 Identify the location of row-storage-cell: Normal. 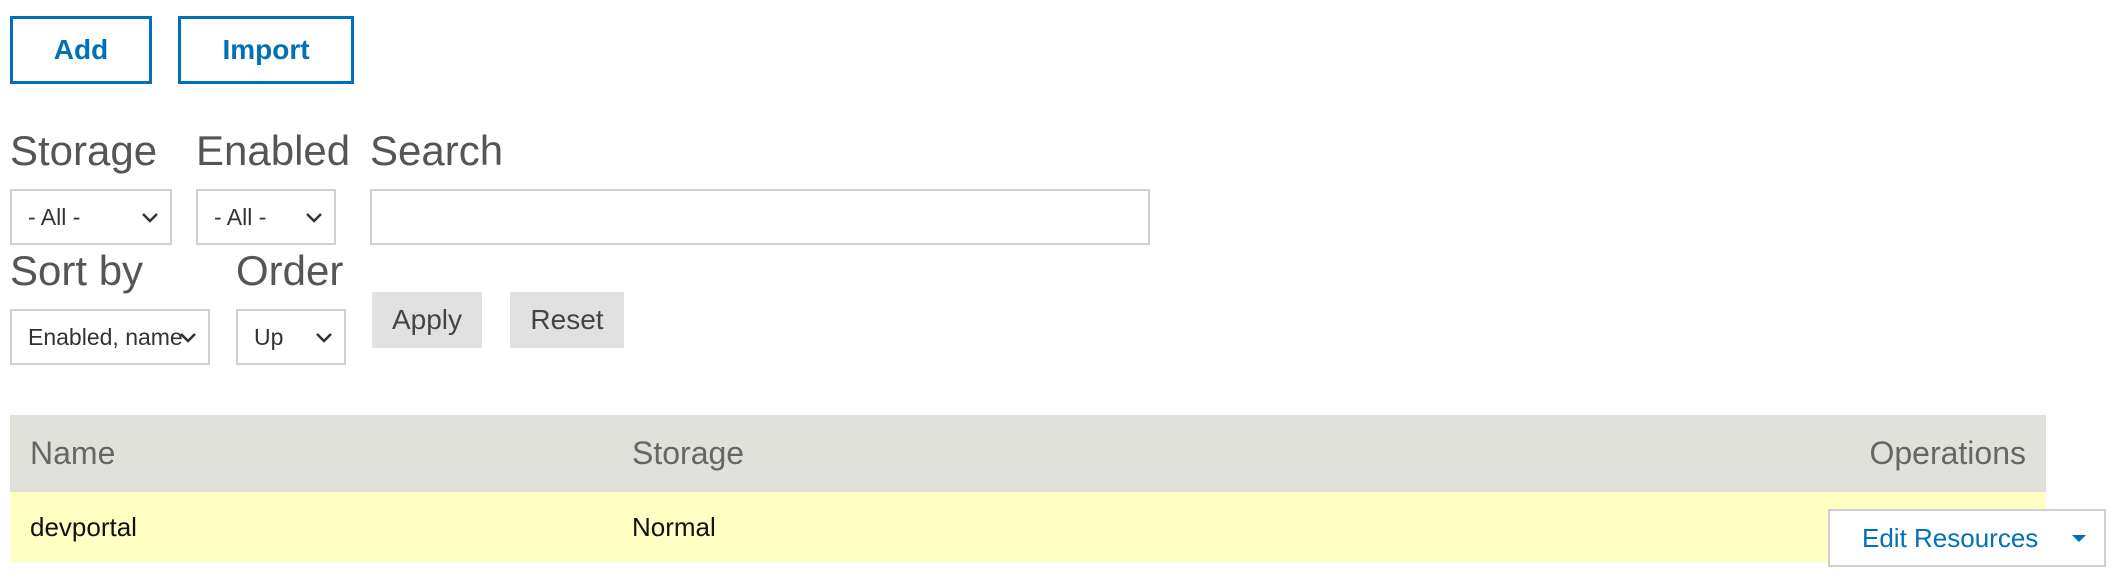
(674, 526).